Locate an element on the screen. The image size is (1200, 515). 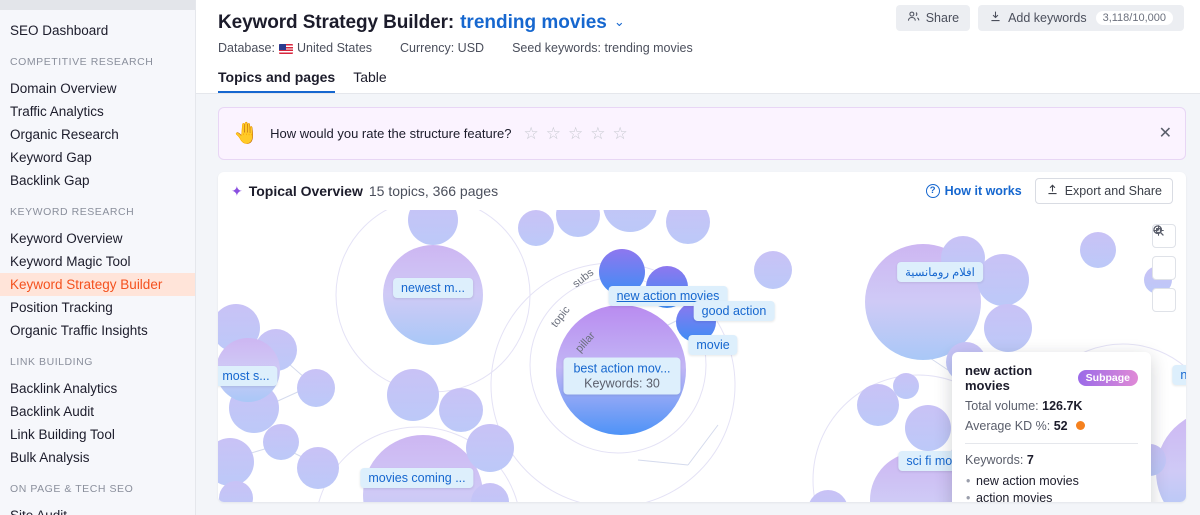
close-icon: ✕ is located at coordinates (1165, 133).